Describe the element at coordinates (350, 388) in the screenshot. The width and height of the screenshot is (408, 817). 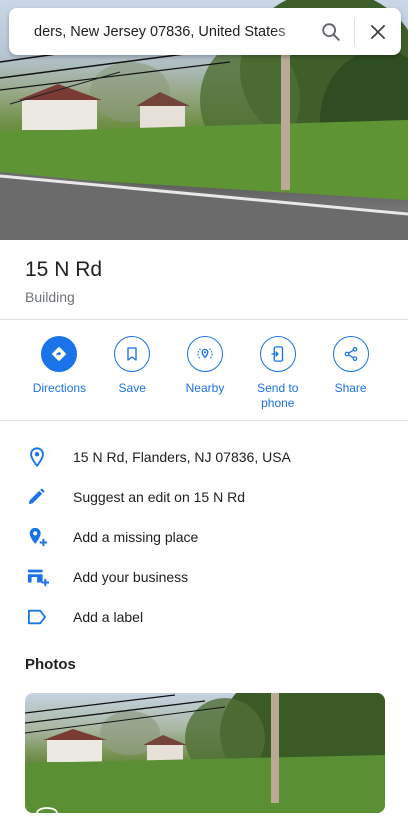
I see `share-label: Share` at that location.